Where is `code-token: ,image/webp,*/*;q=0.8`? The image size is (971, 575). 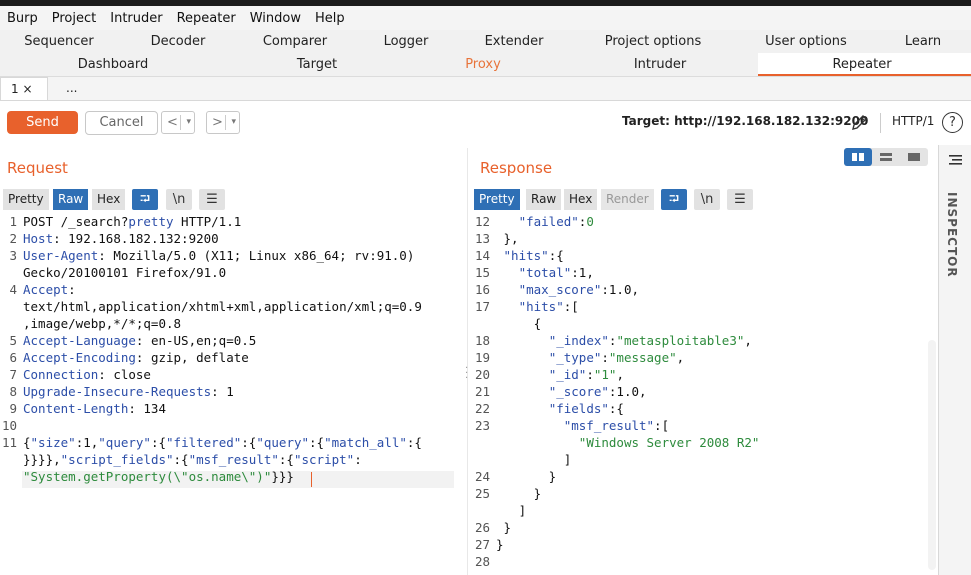
code-token: ,image/webp,*/*;q=0.8 is located at coordinates (102, 323).